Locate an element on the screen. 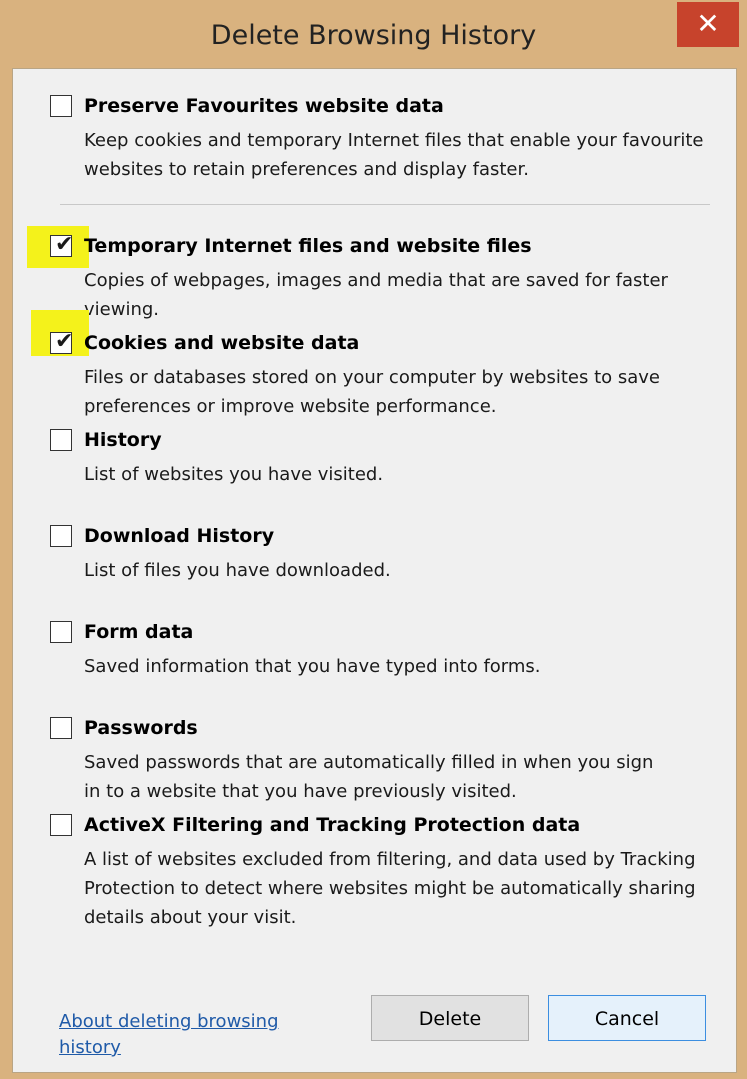 The height and width of the screenshot is (1079, 747). option-label: Form data is located at coordinates (139, 632).